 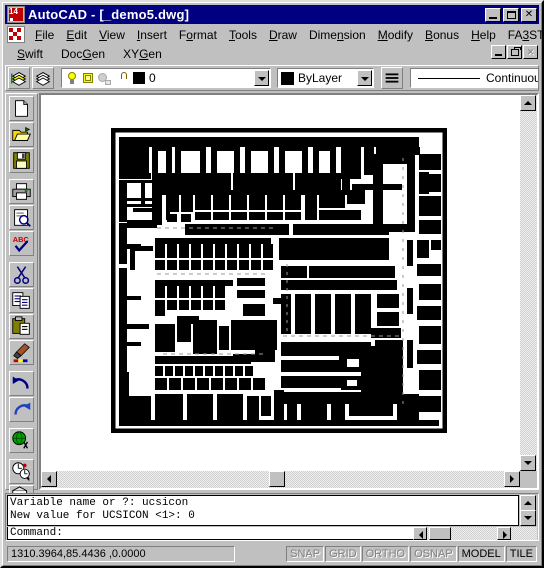 What do you see at coordinates (287, 78) in the screenshot?
I see `color-swatch` at bounding box center [287, 78].